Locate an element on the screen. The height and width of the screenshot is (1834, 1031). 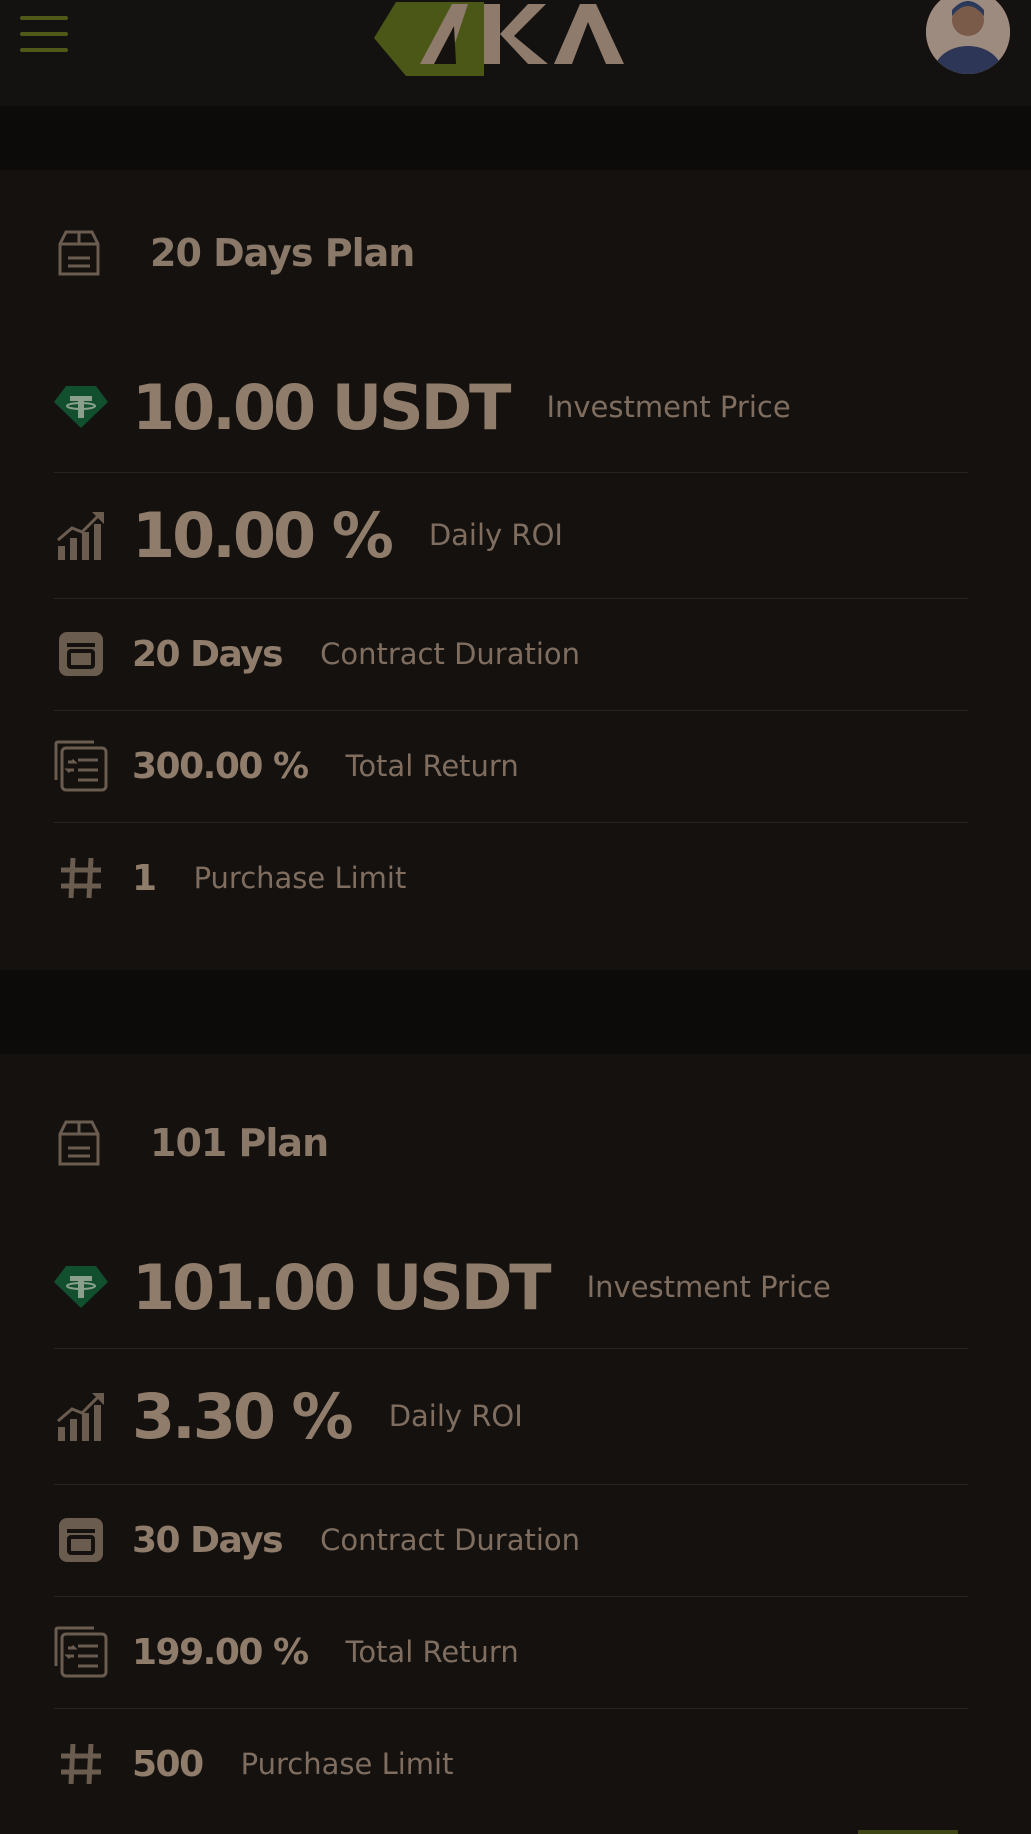
roi-value: 10.00 % is located at coordinates (263, 535).